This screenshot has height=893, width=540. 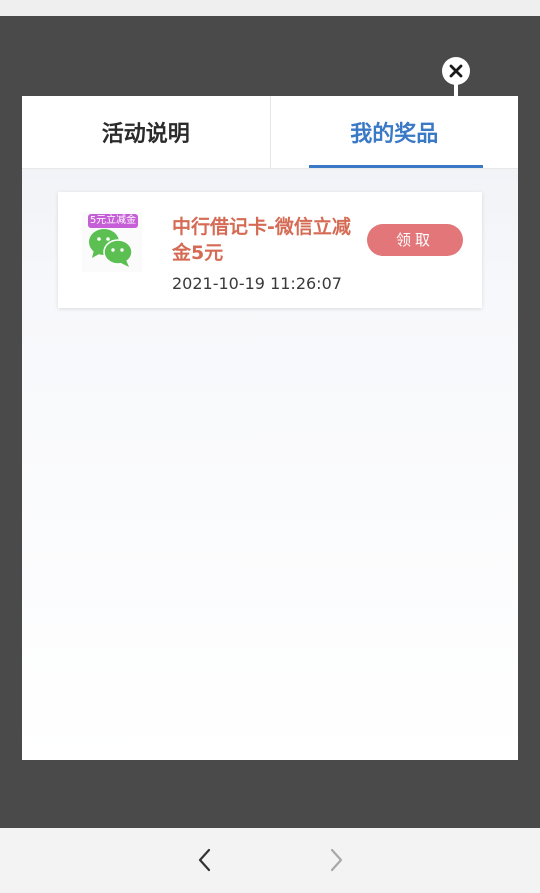 I want to click on back-arrow-icon, so click(x=204, y=860).